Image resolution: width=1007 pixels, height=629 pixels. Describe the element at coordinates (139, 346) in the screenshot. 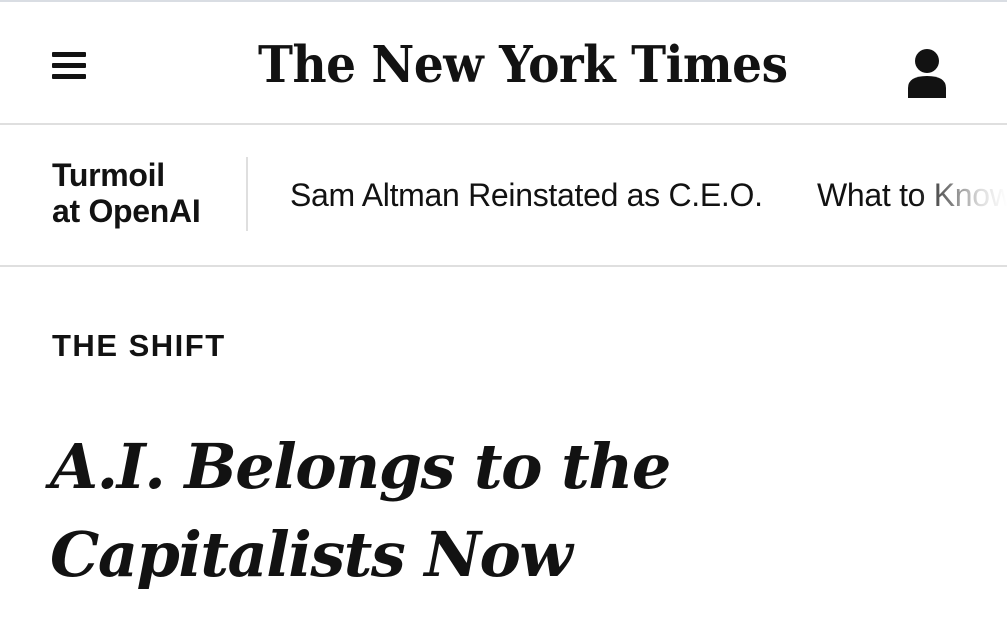

I see `article-kicker: THE SHIFT` at that location.